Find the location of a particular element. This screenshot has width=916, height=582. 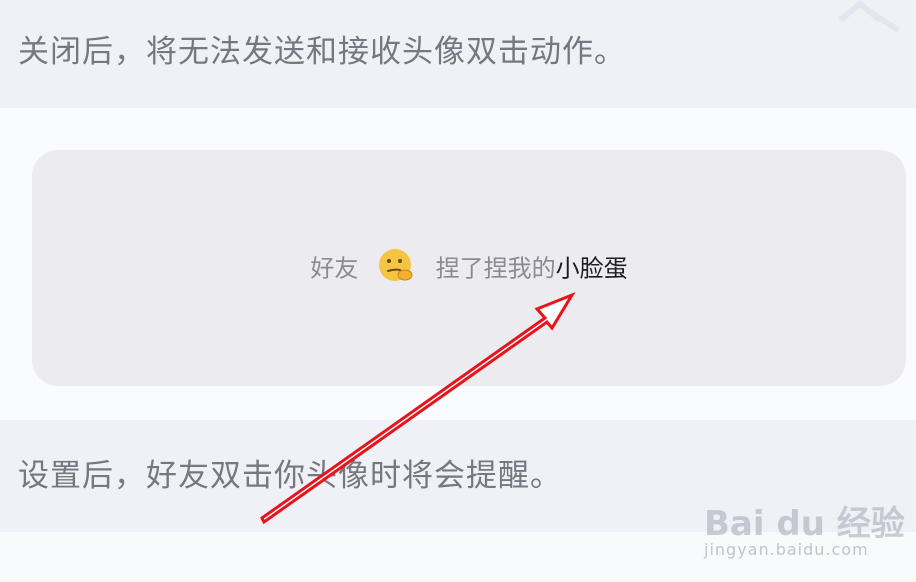

pinch-message-target: 小脸蛋 is located at coordinates (591, 268).